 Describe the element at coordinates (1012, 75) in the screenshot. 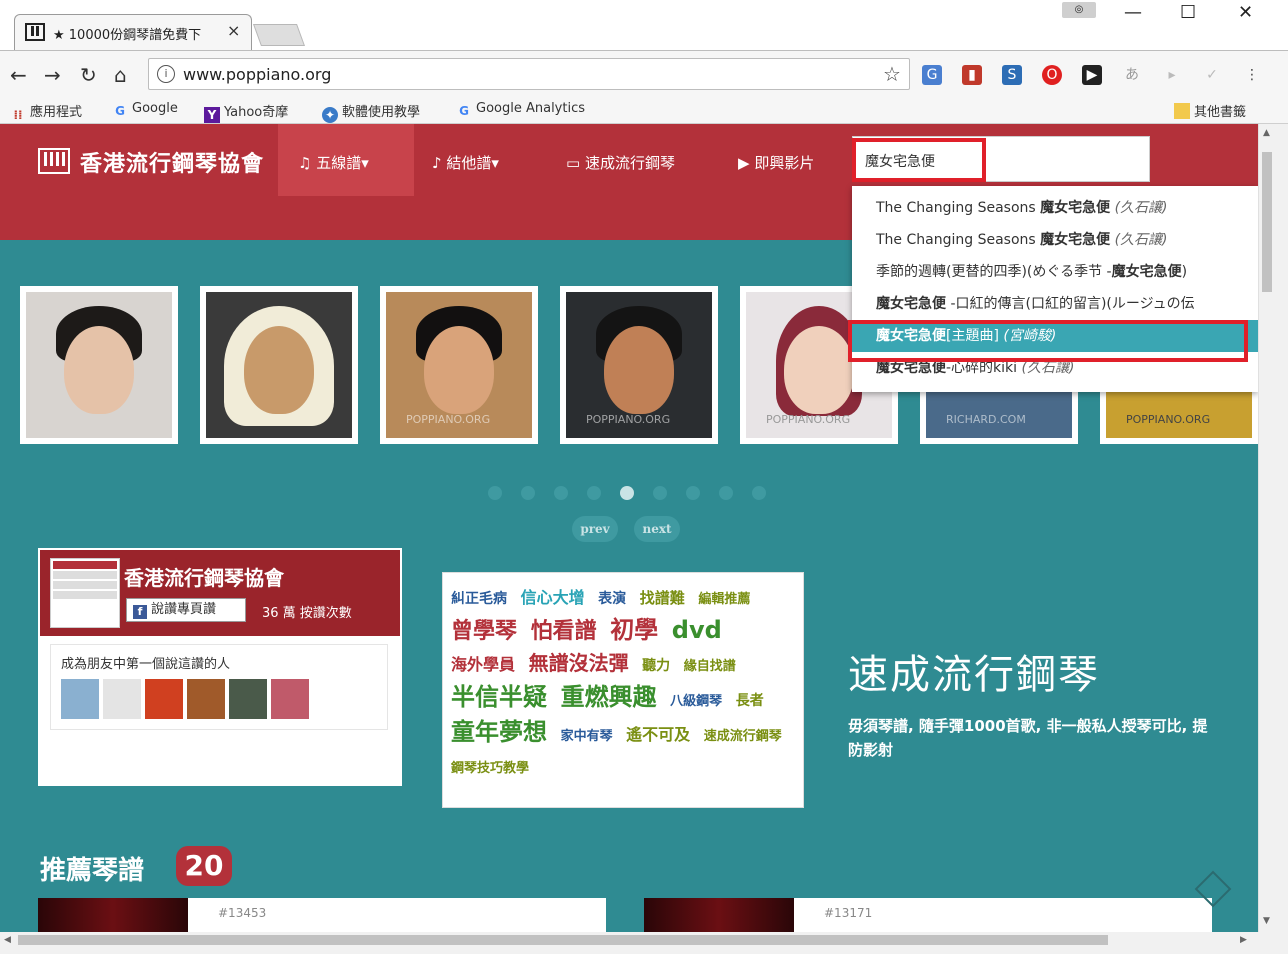

I see `s-extension-icon: S` at that location.